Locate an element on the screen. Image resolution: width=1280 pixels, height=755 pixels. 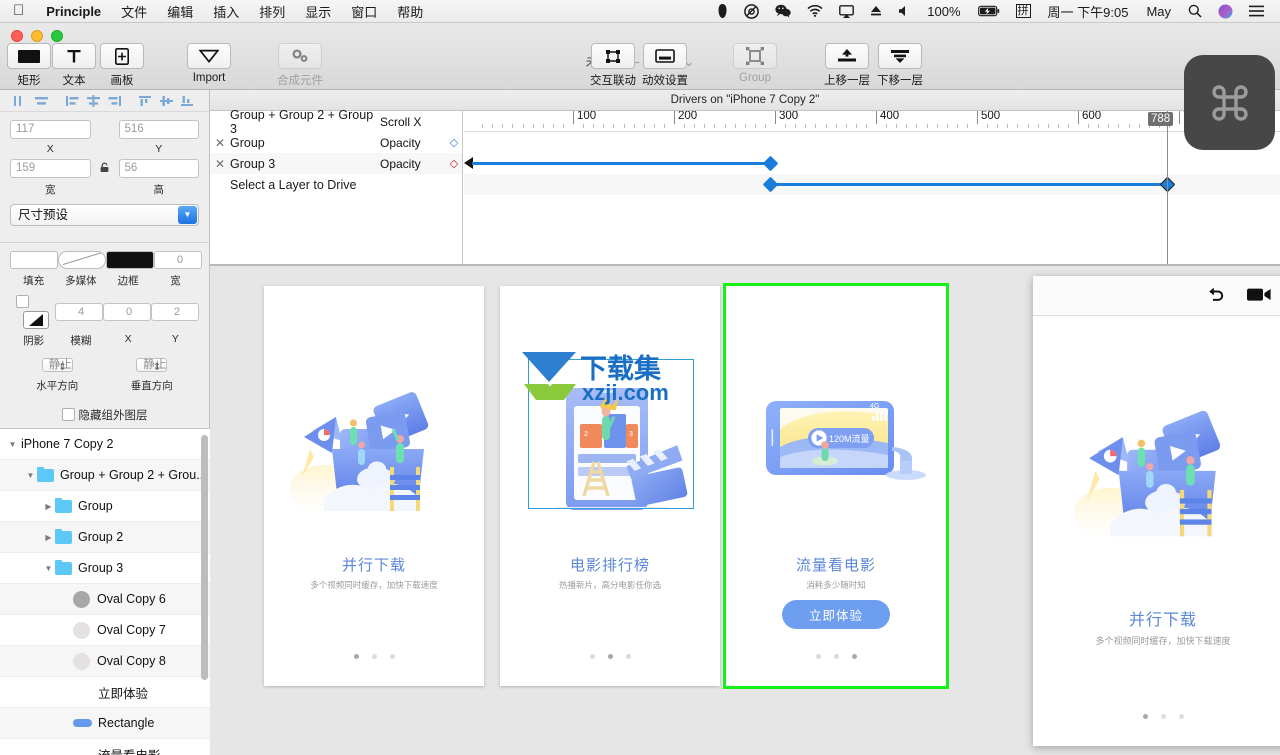
layer-row: Rectangle is located at coordinates (105, 723).